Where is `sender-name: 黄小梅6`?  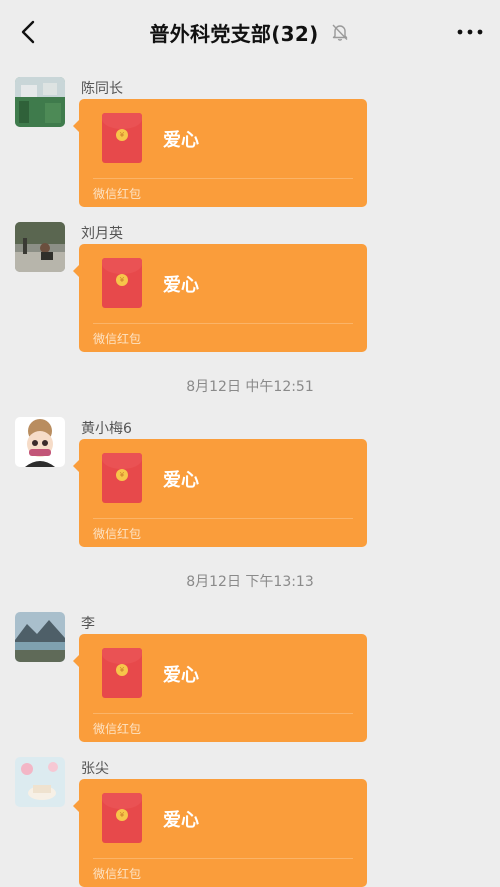 sender-name: 黄小梅6 is located at coordinates (106, 429).